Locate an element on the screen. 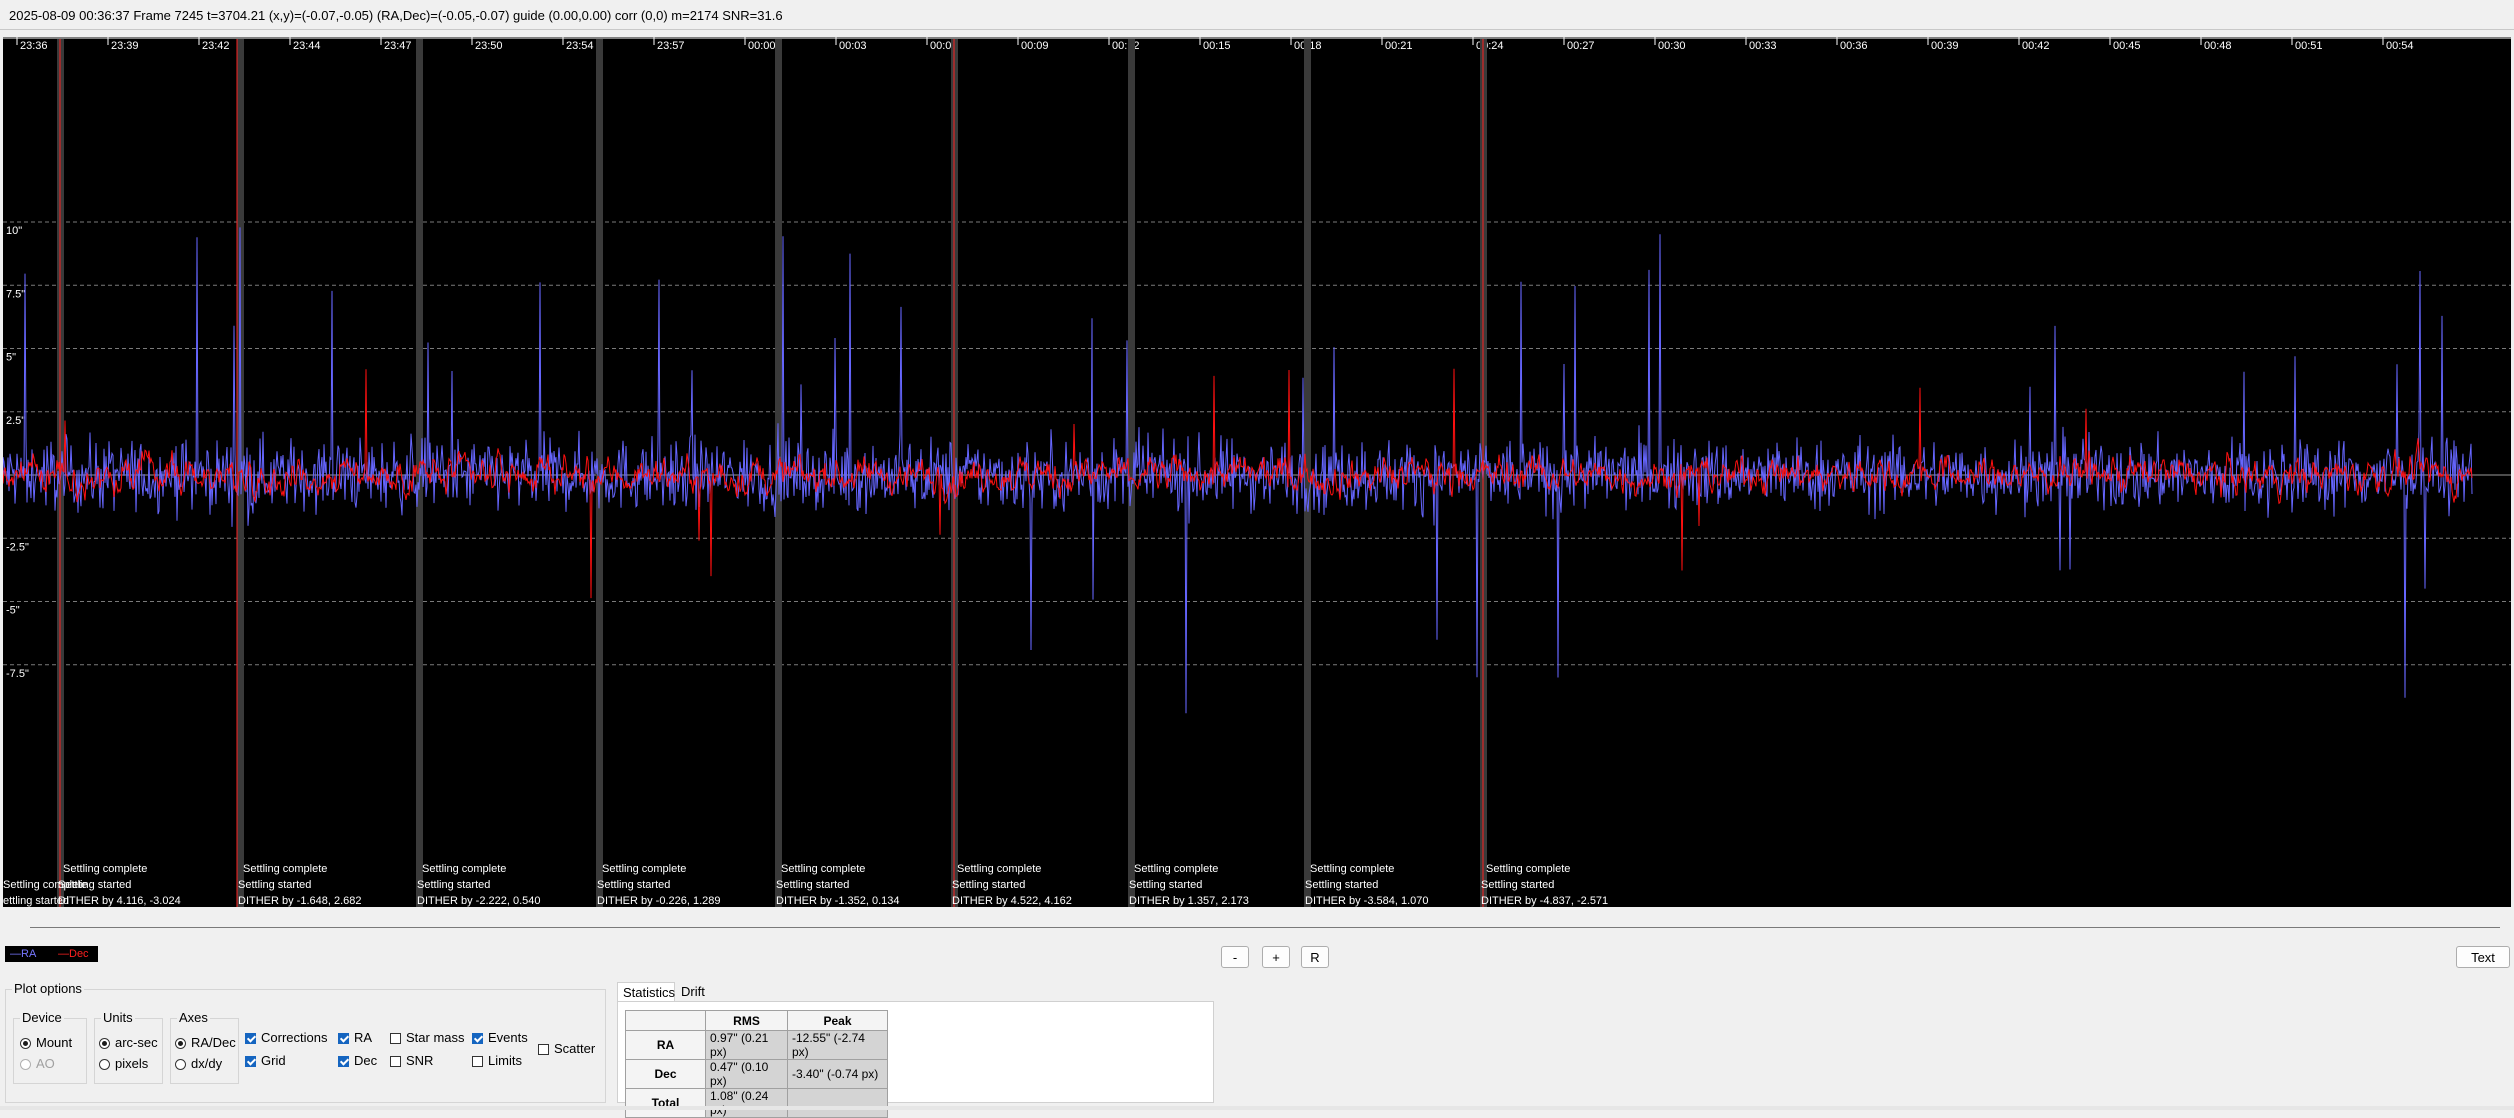 The height and width of the screenshot is (1118, 2514). star-mass-check is located at coordinates (395, 1038).